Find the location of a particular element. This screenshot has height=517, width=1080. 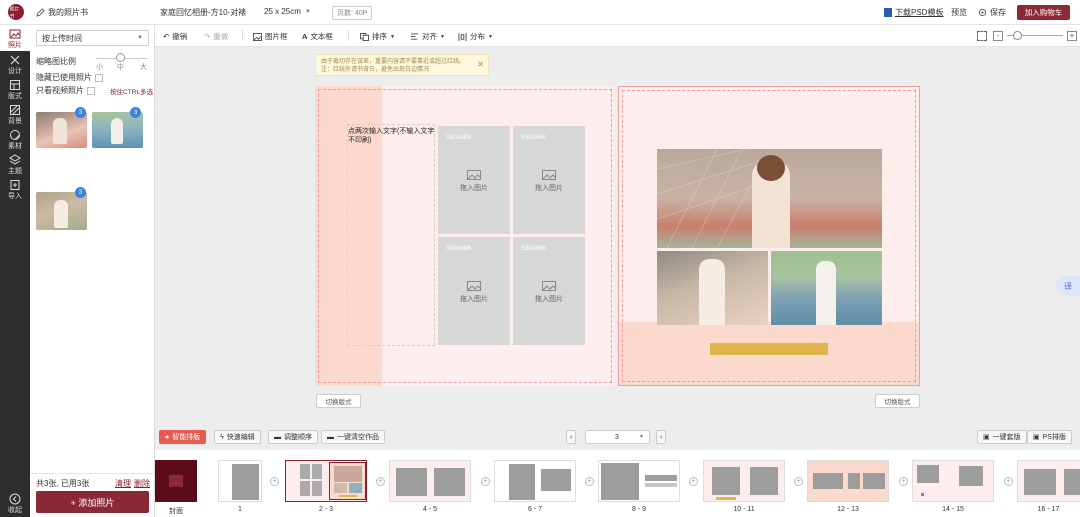

one-key-button: ▣ 一键套版 is located at coordinates (1002, 437).